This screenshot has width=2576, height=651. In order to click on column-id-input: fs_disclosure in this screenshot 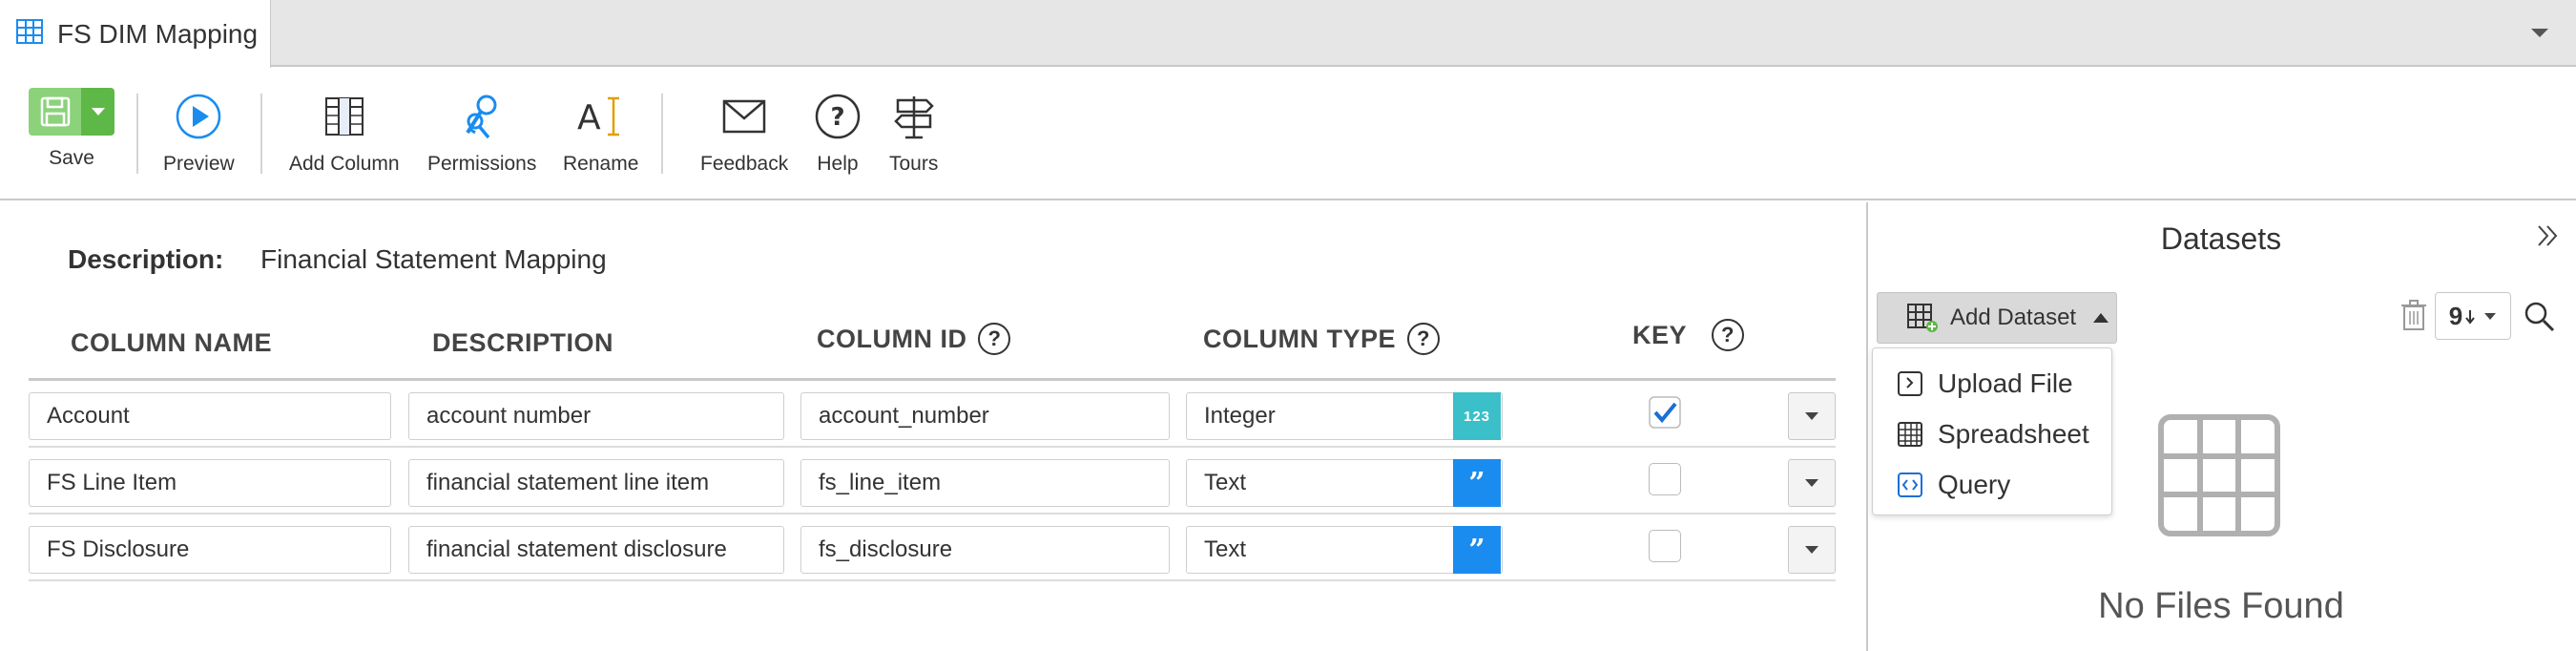, I will do `click(985, 550)`.